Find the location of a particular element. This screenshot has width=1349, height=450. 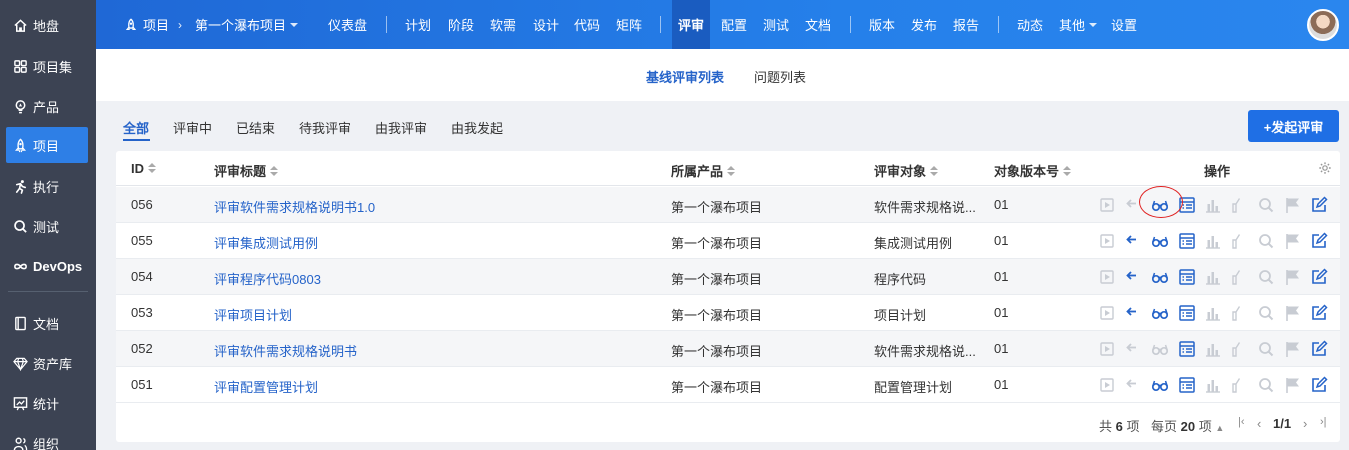

sidebar-item-stats: 统计 is located at coordinates (47, 403).